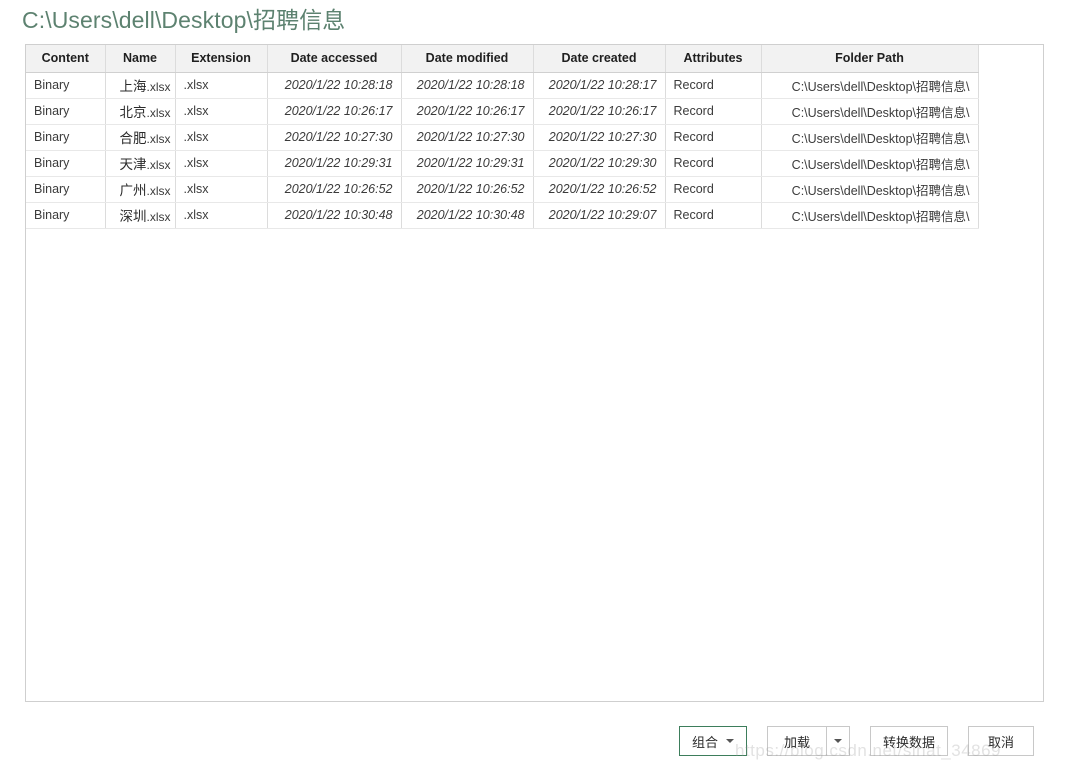  What do you see at coordinates (467, 59) in the screenshot?
I see `column-header-modified: Date modified` at bounding box center [467, 59].